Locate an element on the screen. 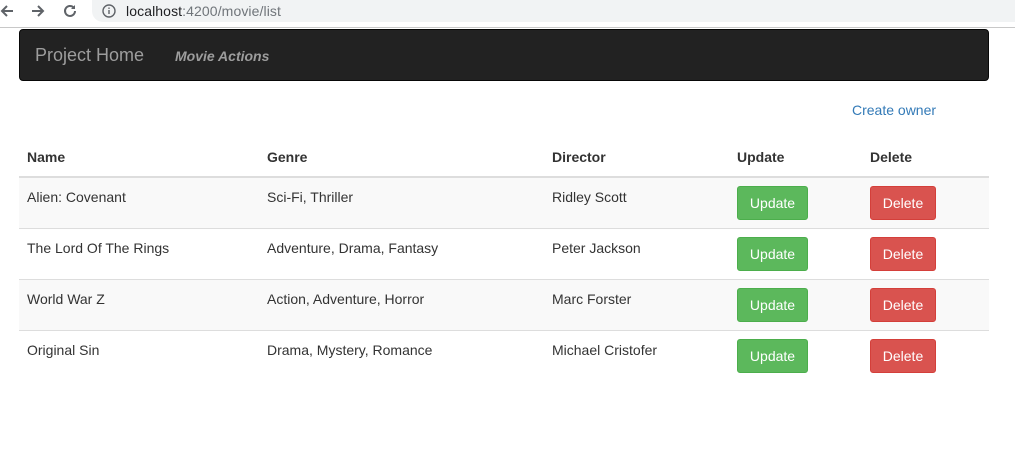  reload-icon is located at coordinates (70, 11).